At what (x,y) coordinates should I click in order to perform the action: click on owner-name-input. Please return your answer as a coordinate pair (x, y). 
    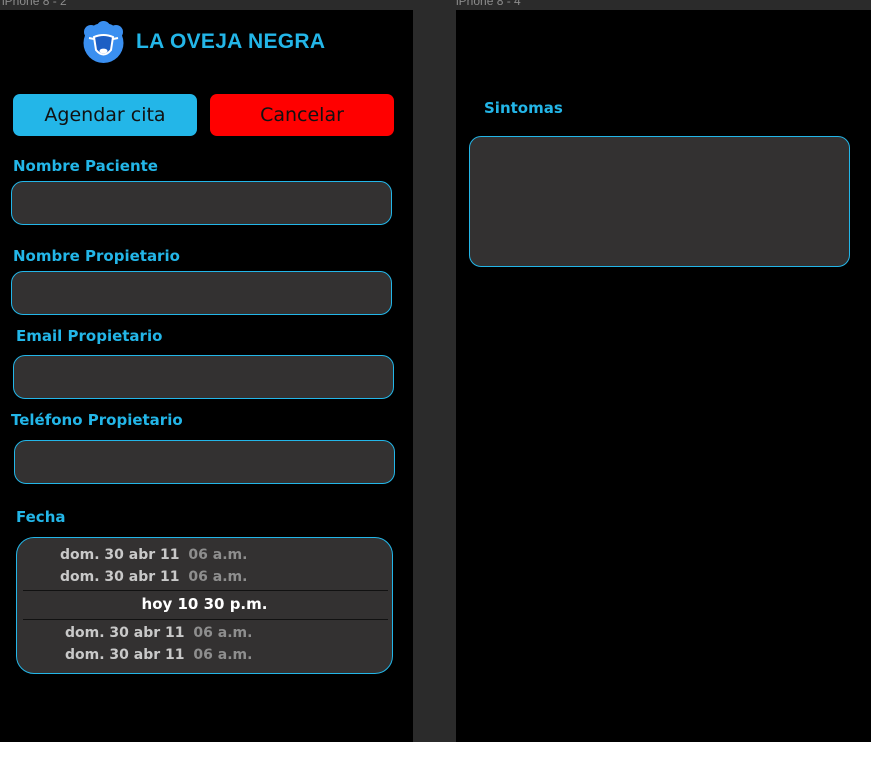
    Looking at the image, I should click on (201, 293).